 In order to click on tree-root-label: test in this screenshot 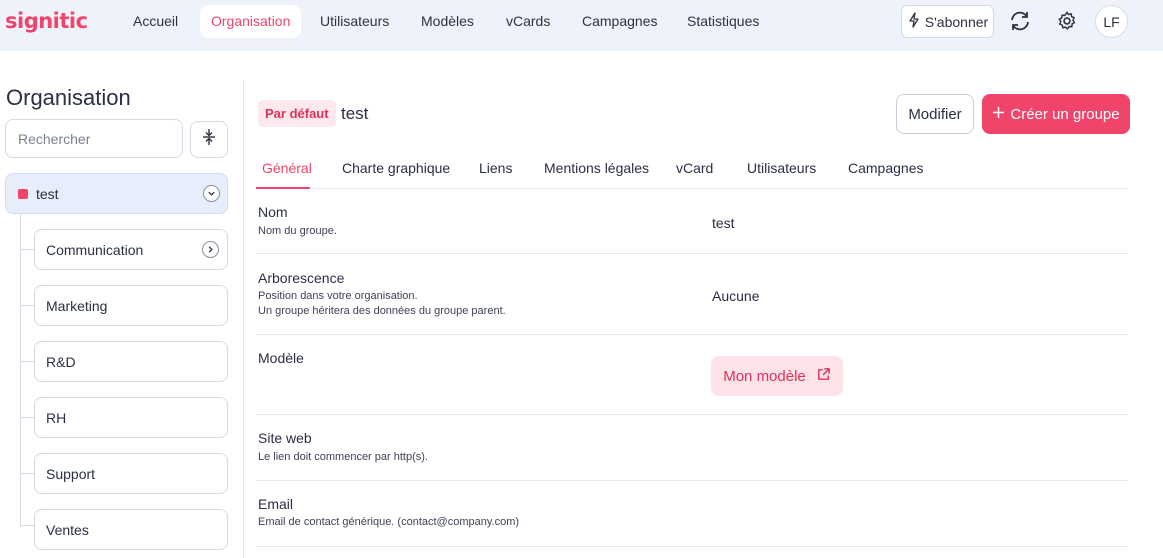, I will do `click(47, 194)`.